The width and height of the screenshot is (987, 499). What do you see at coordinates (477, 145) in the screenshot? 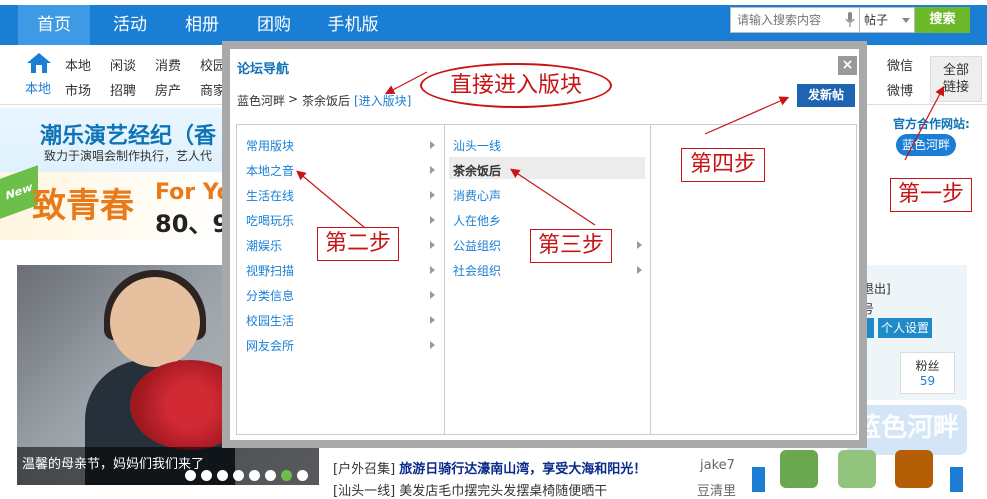
I see `board-item: 汕头一线` at bounding box center [477, 145].